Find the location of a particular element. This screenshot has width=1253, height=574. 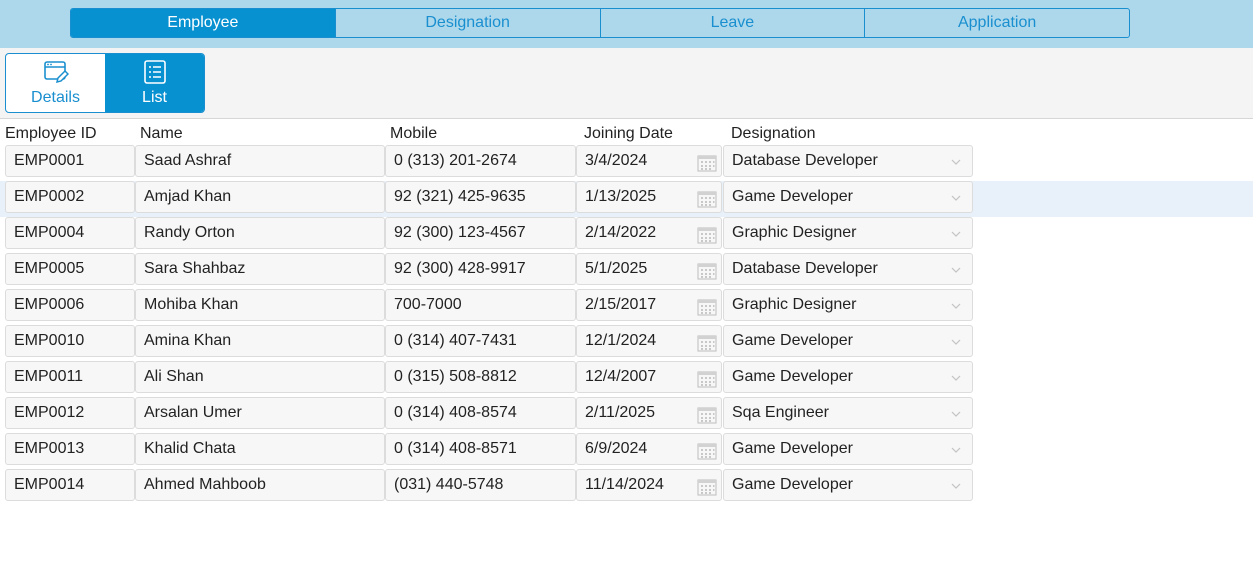

tab-designation: Designation is located at coordinates (467, 23).